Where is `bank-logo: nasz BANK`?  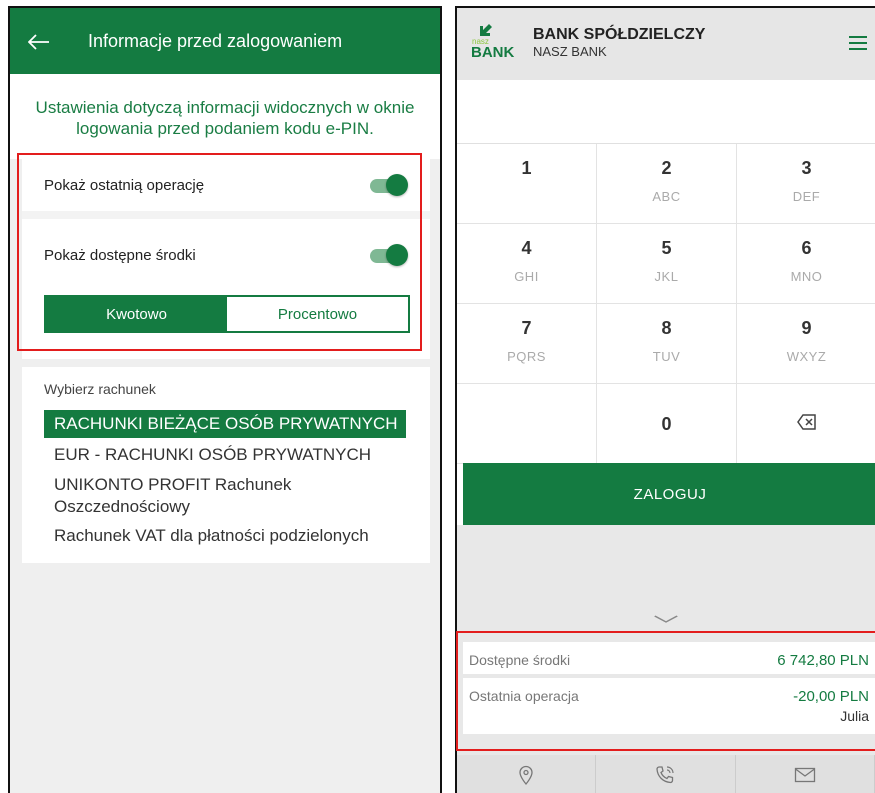 bank-logo: nasz BANK is located at coordinates (501, 44).